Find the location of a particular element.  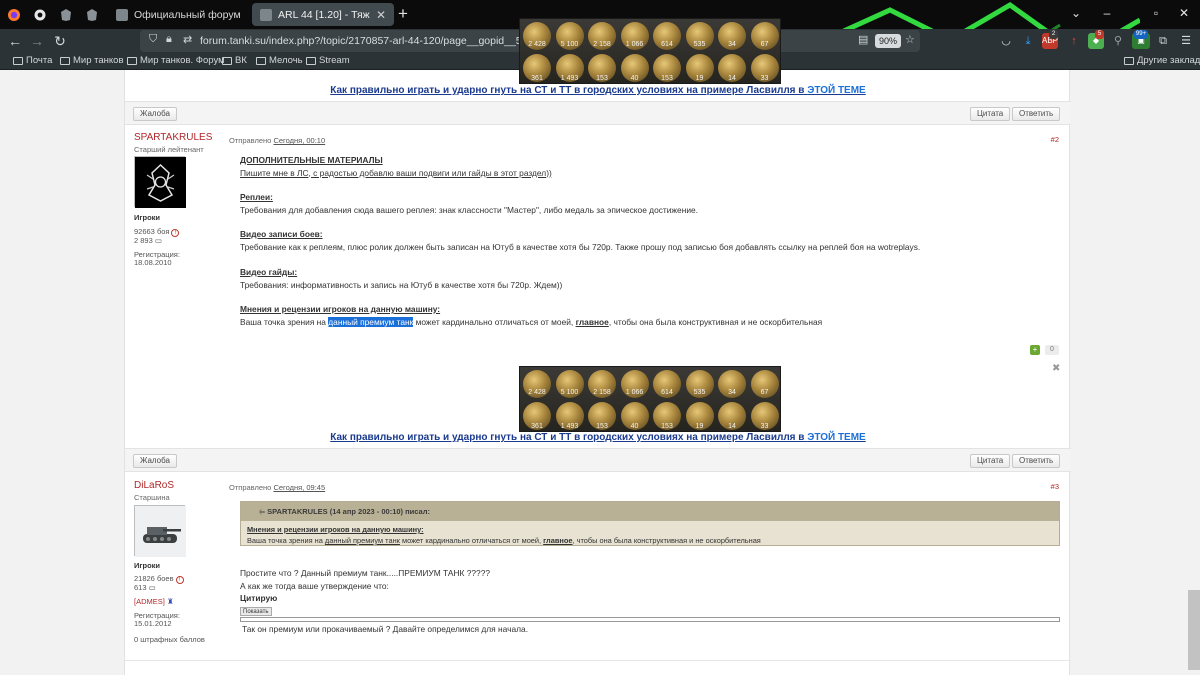

registration-date: 18.08.2010 is located at coordinates (153, 262).